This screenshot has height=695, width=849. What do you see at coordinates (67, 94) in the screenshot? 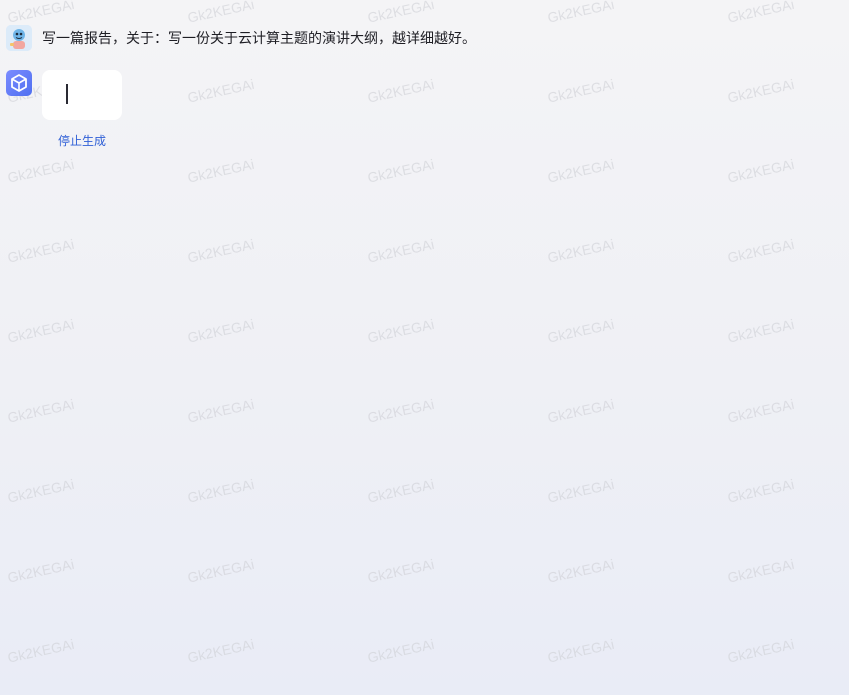
I see `typing-cursor-icon` at bounding box center [67, 94].